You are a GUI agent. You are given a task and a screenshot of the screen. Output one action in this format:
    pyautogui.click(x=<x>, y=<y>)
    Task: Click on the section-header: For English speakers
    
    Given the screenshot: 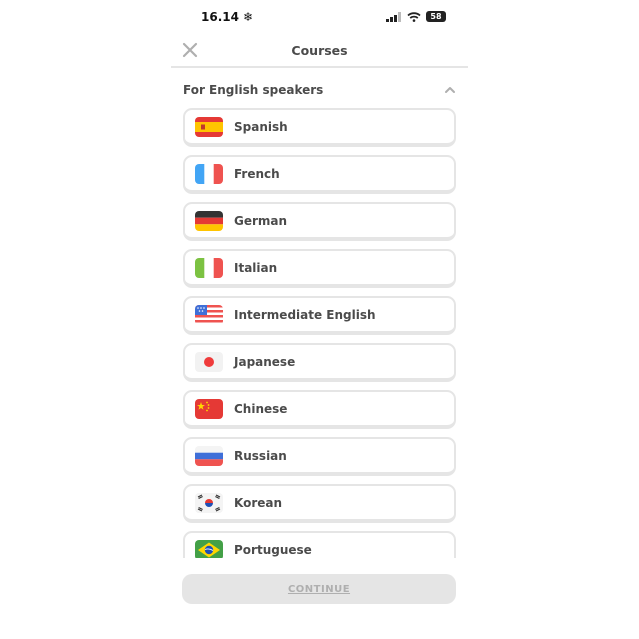 What is the action you would take?
    pyautogui.click(x=319, y=90)
    